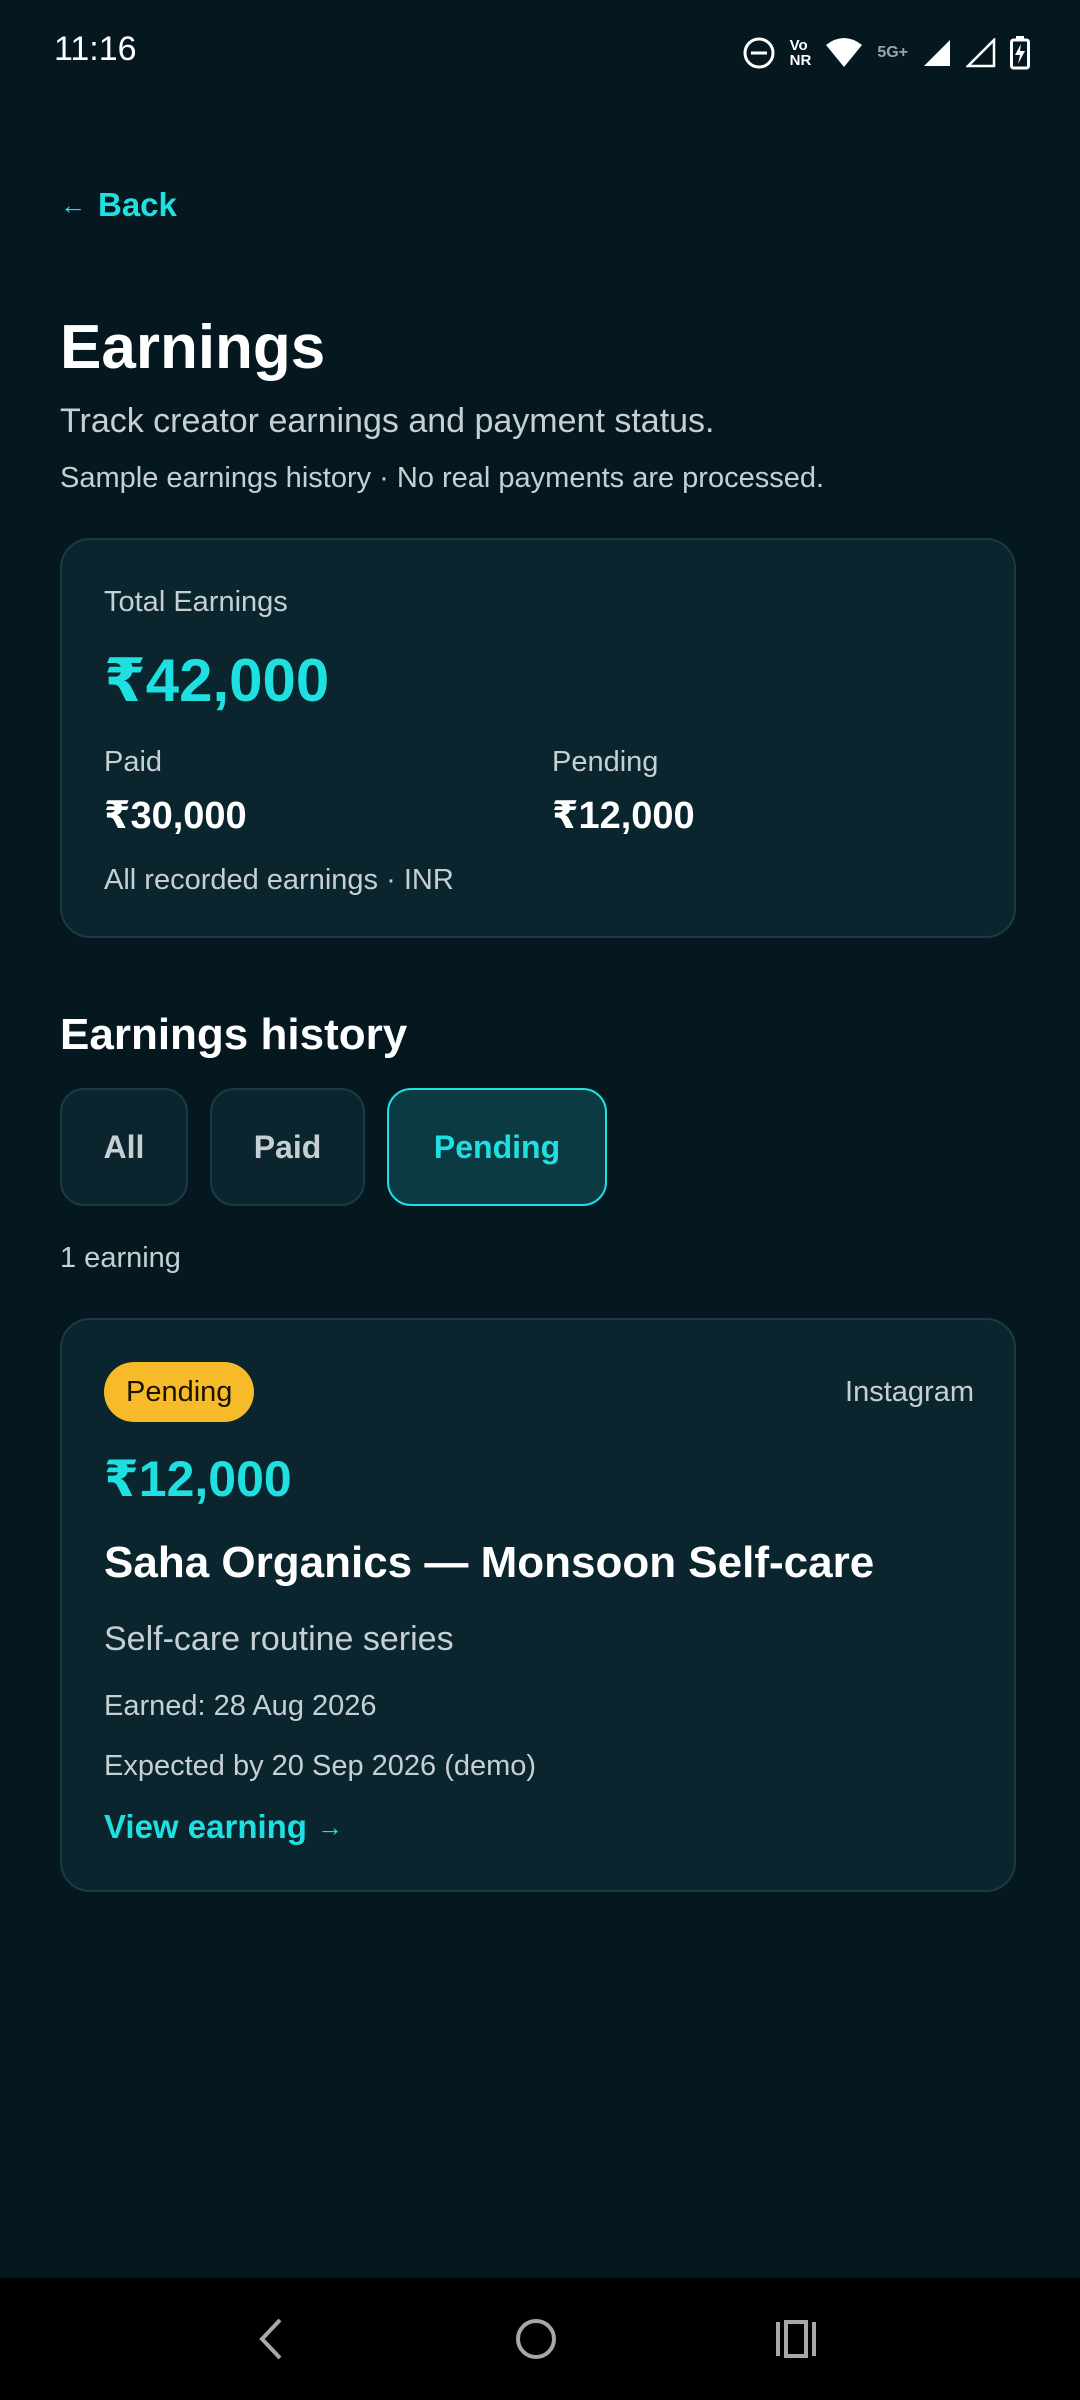 This screenshot has height=2400, width=1080. Describe the element at coordinates (623, 816) in the screenshot. I see `pending-value: ₹12,000` at that location.